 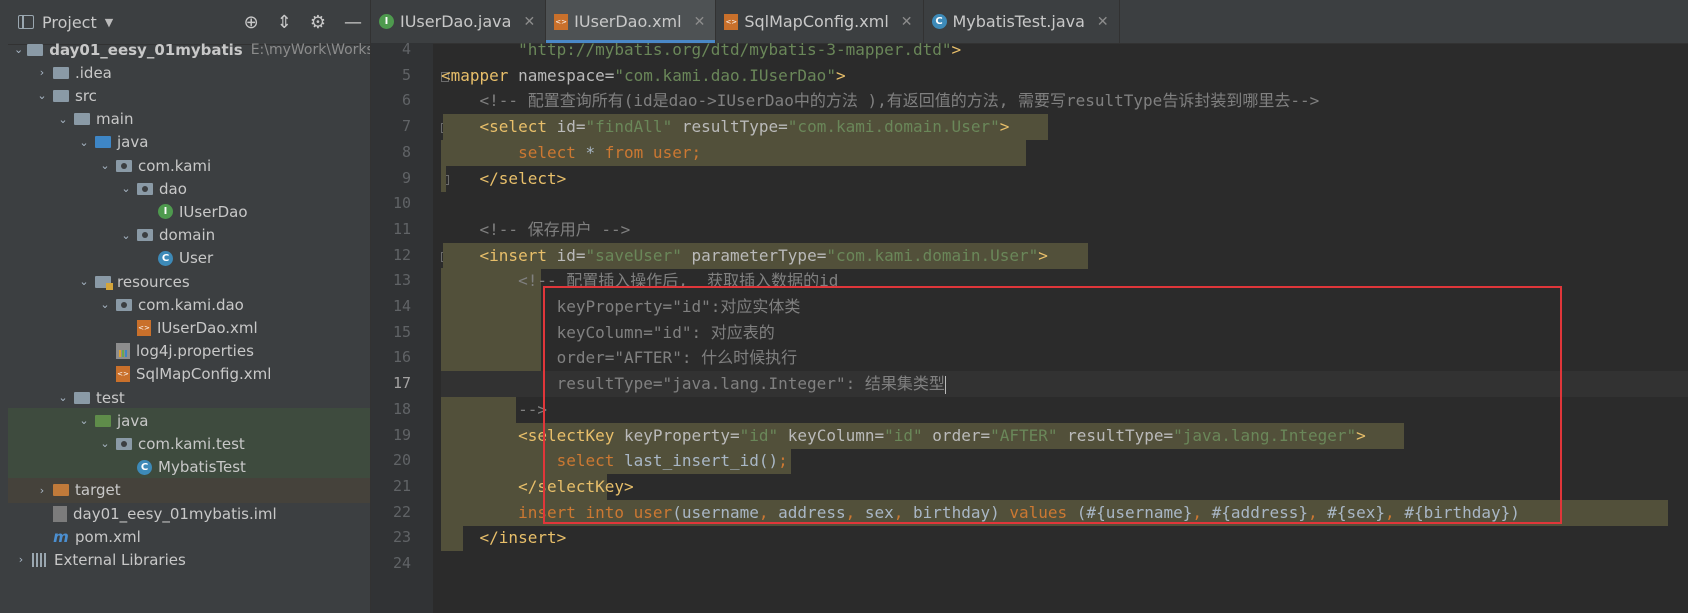 I want to click on editor-tab: I IUserDao.java ✕, so click(x=459, y=21).